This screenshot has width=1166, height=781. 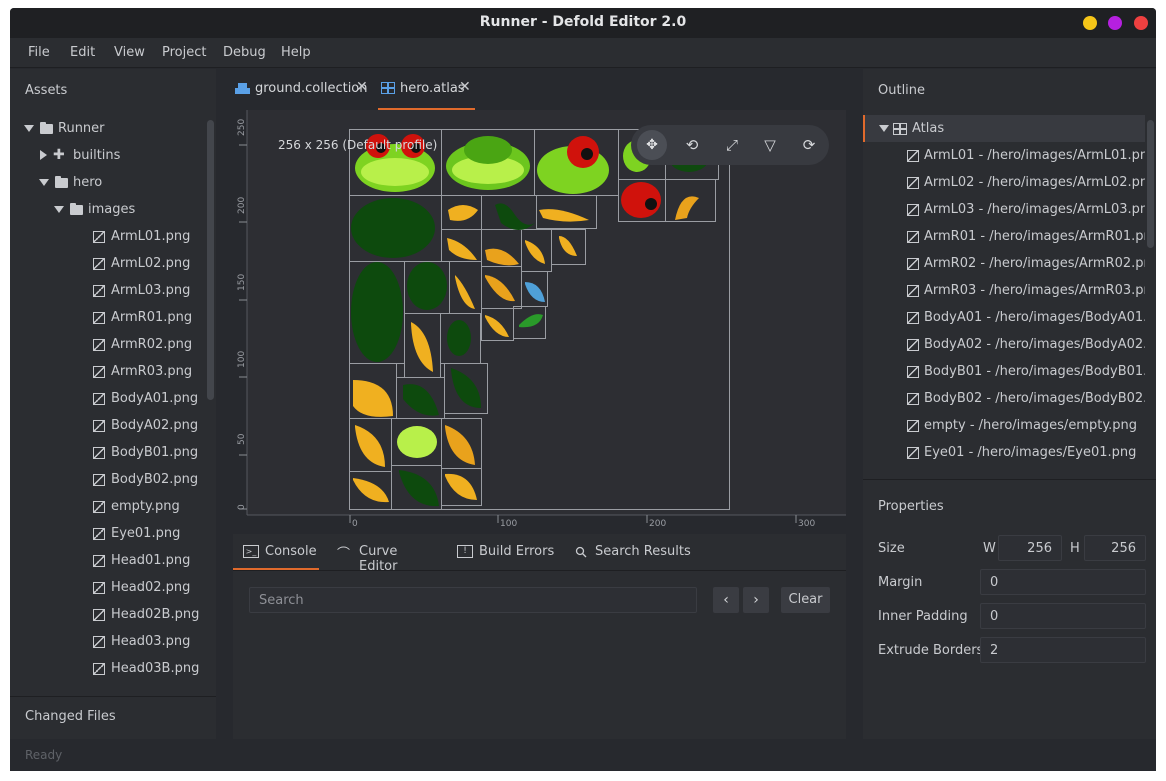 What do you see at coordinates (1063, 582) in the screenshot?
I see `margin-input: 0` at bounding box center [1063, 582].